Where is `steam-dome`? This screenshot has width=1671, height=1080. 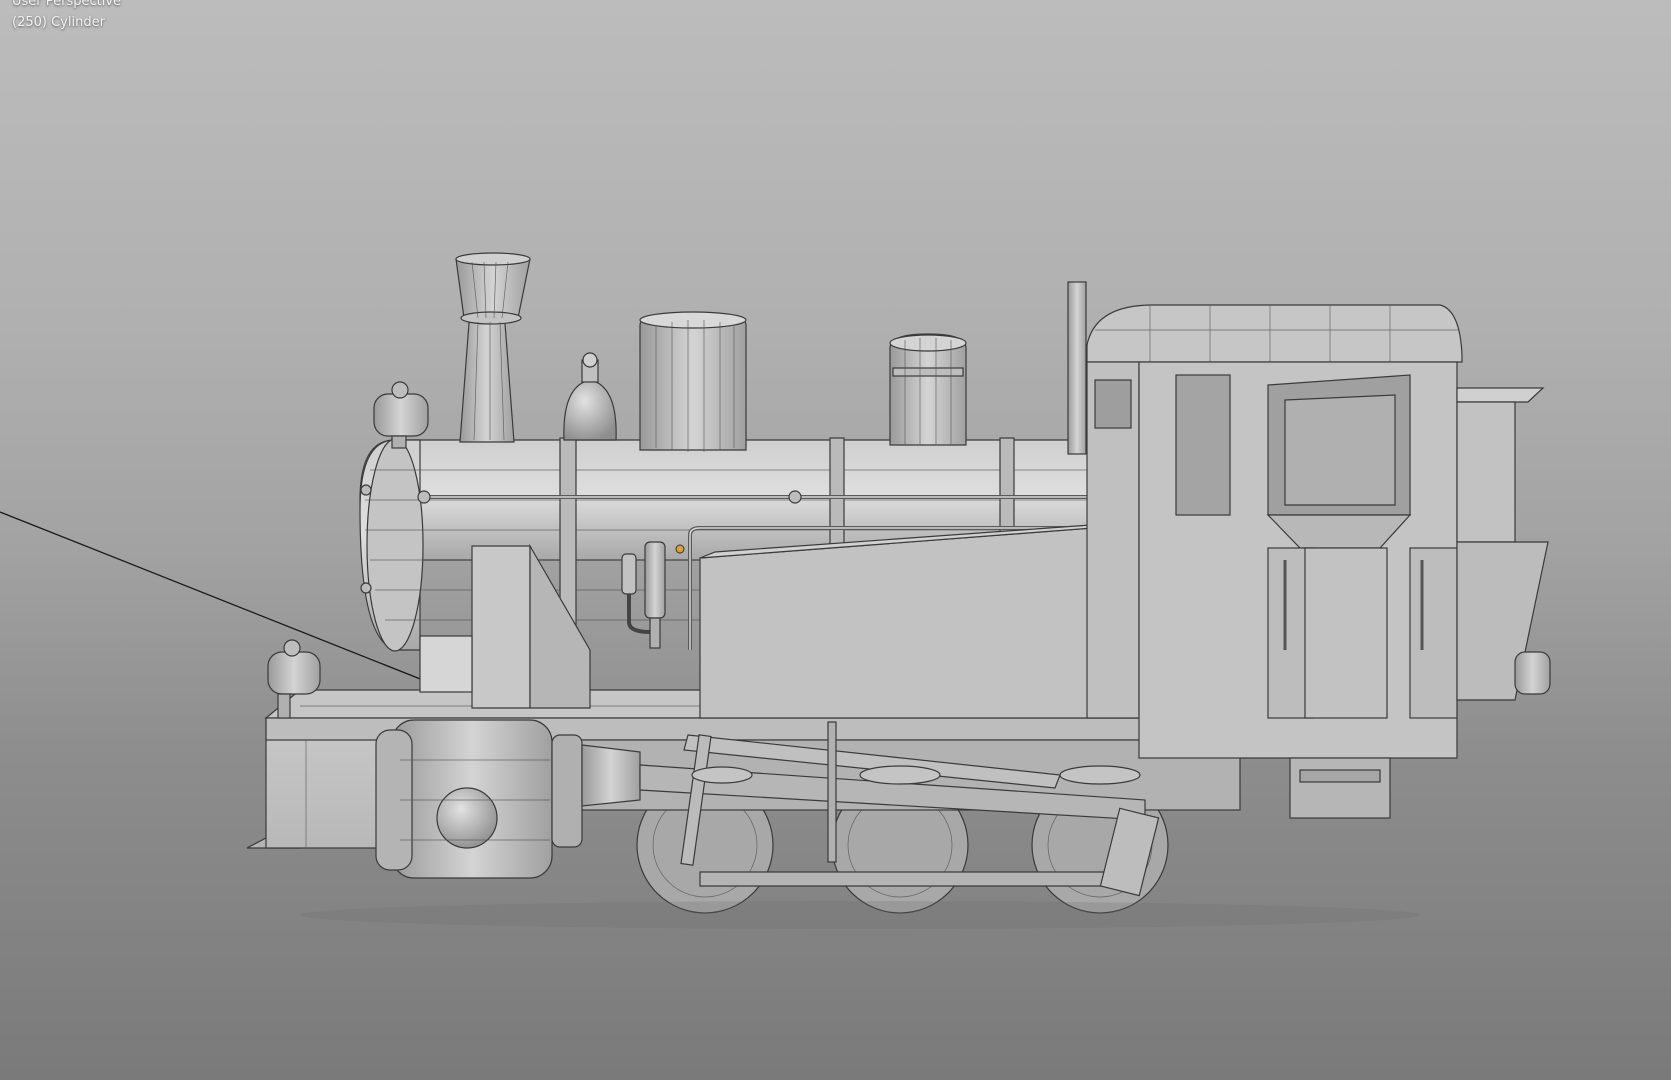 steam-dome is located at coordinates (693, 381).